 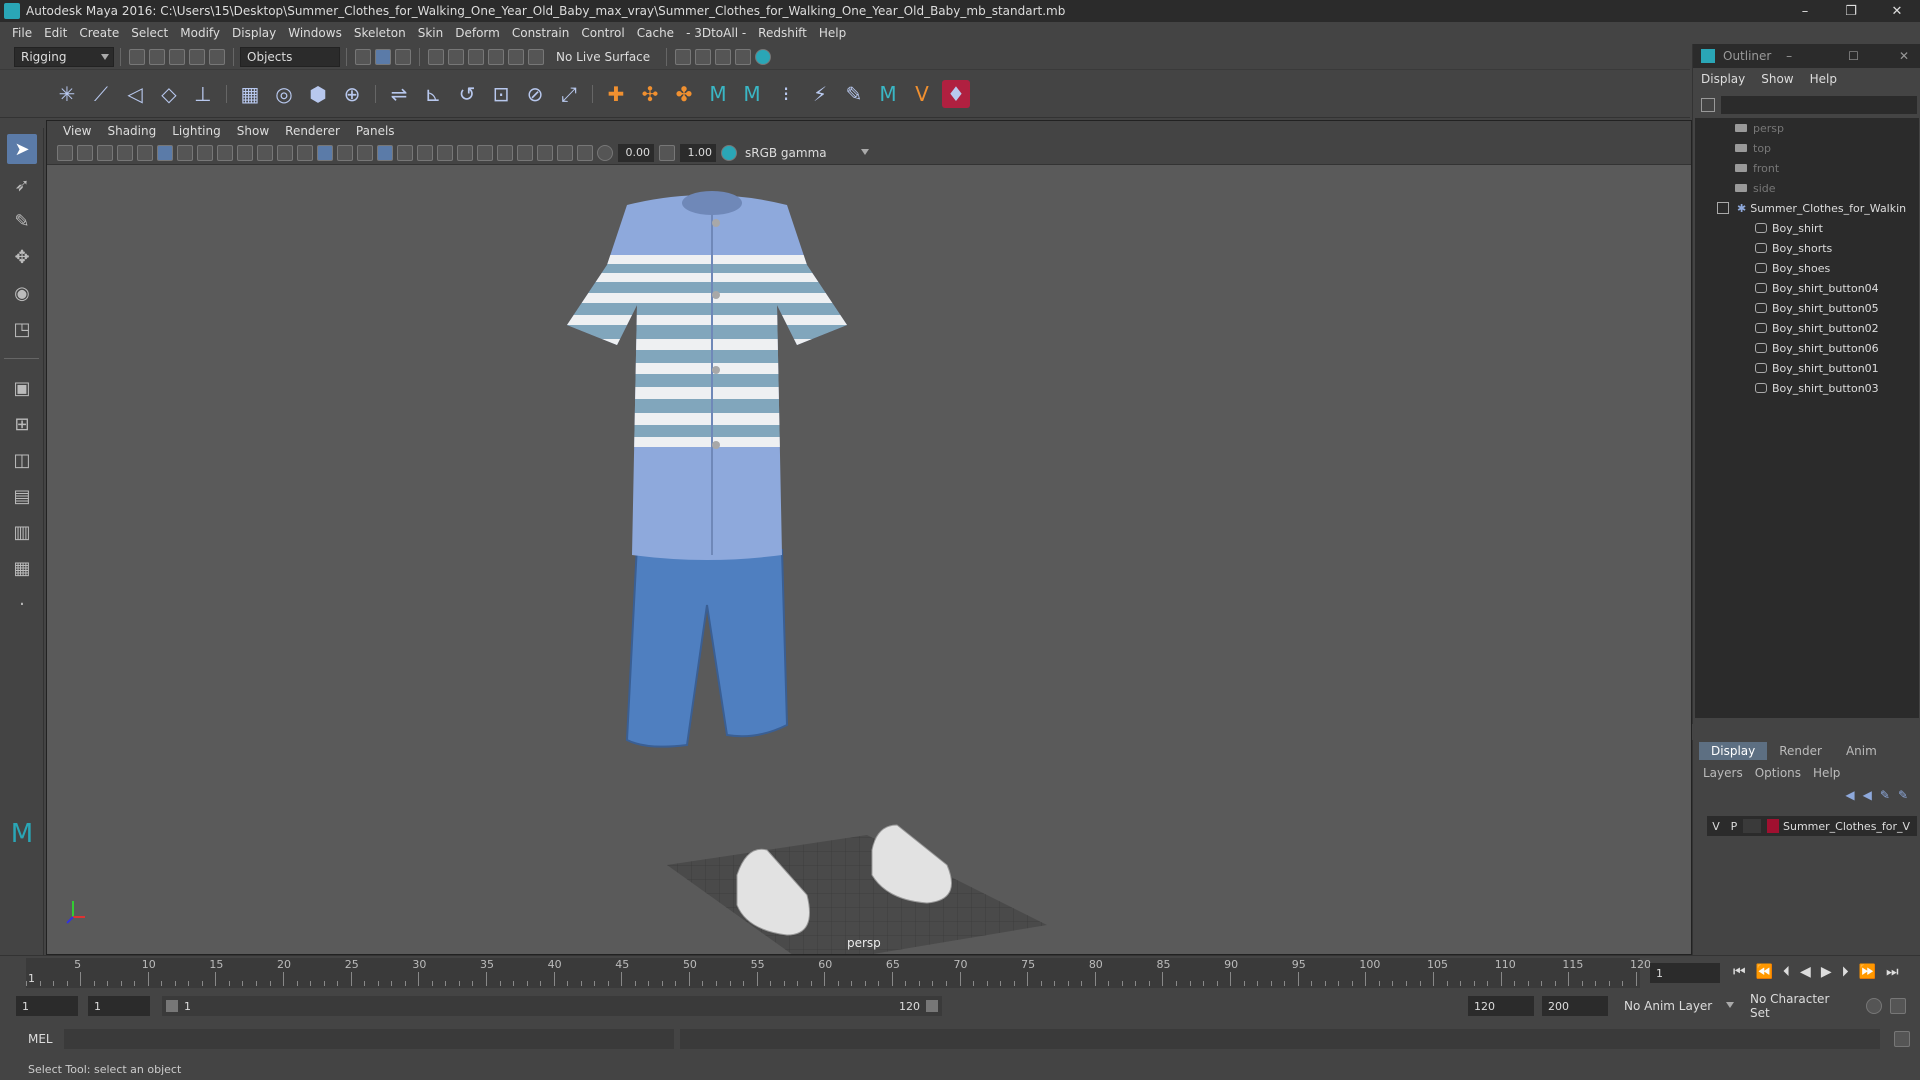 I want to click on parent-constraint-icon: ⇌, so click(x=399, y=94).